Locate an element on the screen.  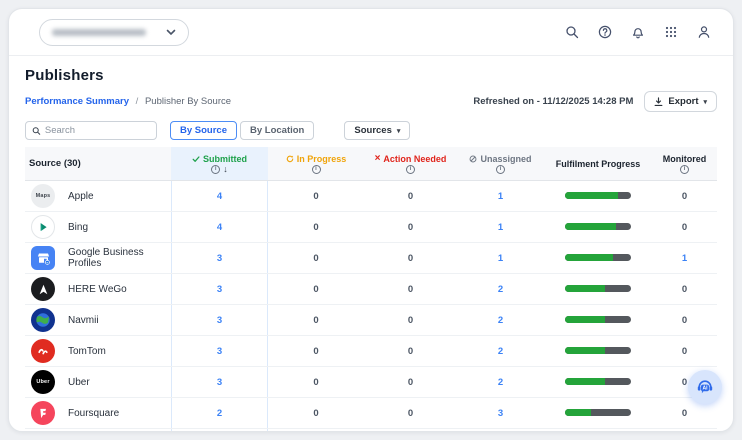
foursquare-logo is located at coordinates (43, 413).